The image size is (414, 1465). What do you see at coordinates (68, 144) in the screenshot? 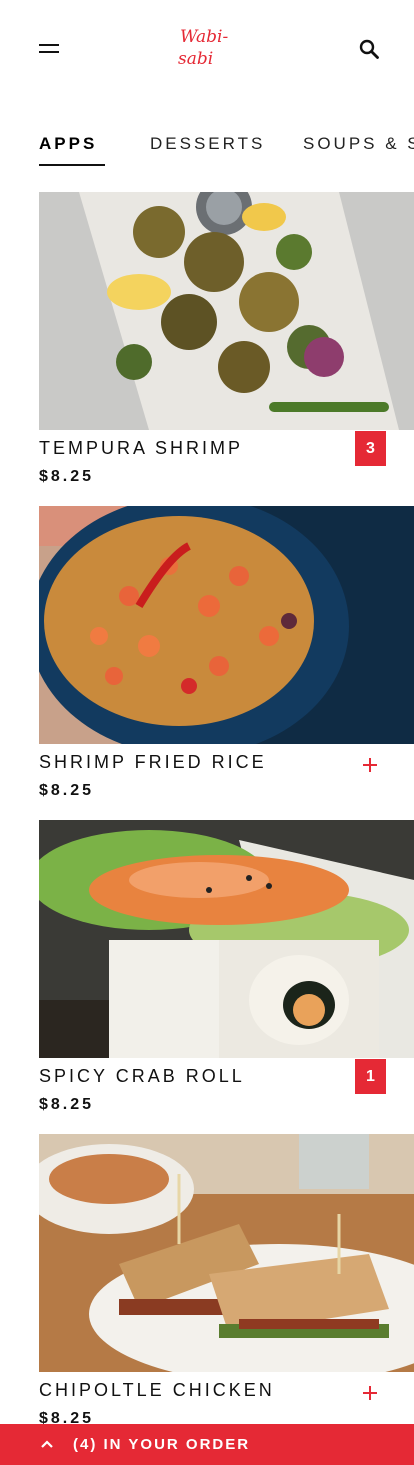
I see `tab-apps: APPS` at bounding box center [68, 144].